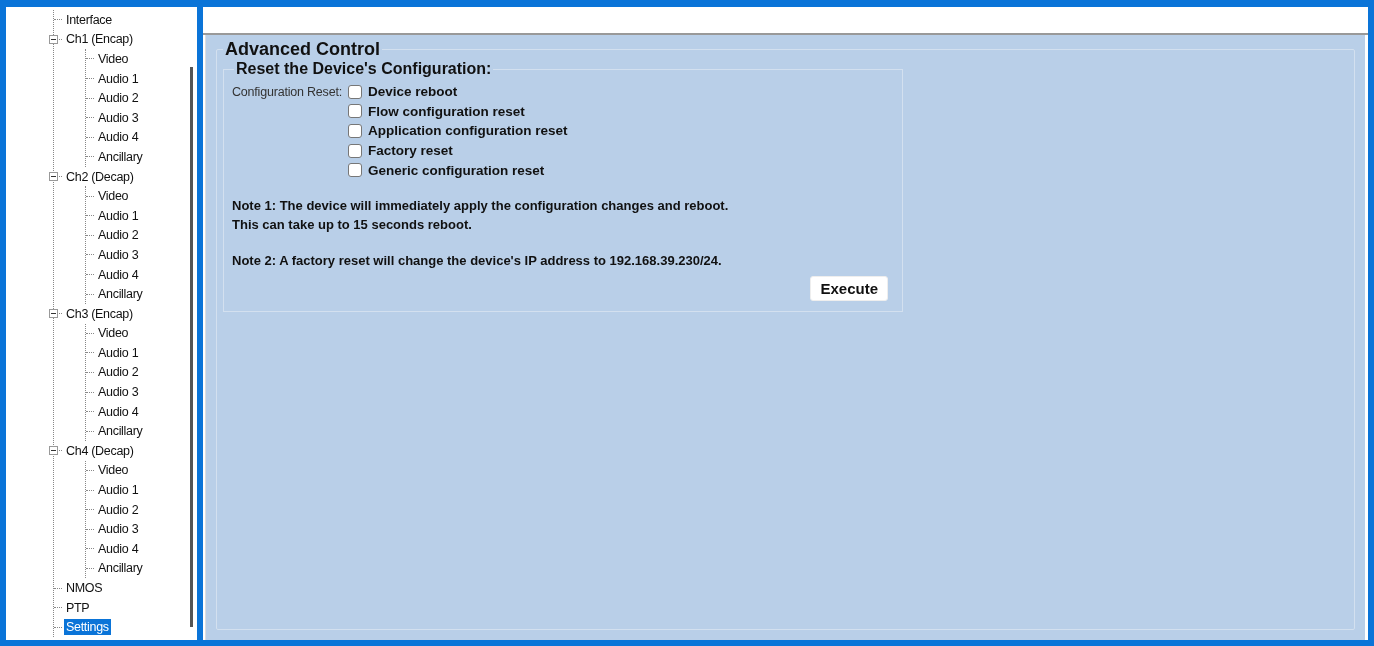 The image size is (1374, 646). Describe the element at coordinates (84, 588) in the screenshot. I see `tree-item: NMOS` at that location.